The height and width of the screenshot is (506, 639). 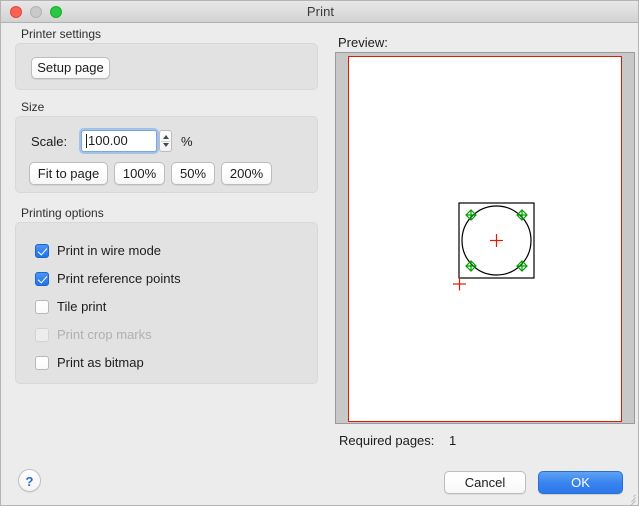 I want to click on checkbox-icon-unchecked-disabled, so click(x=42, y=335).